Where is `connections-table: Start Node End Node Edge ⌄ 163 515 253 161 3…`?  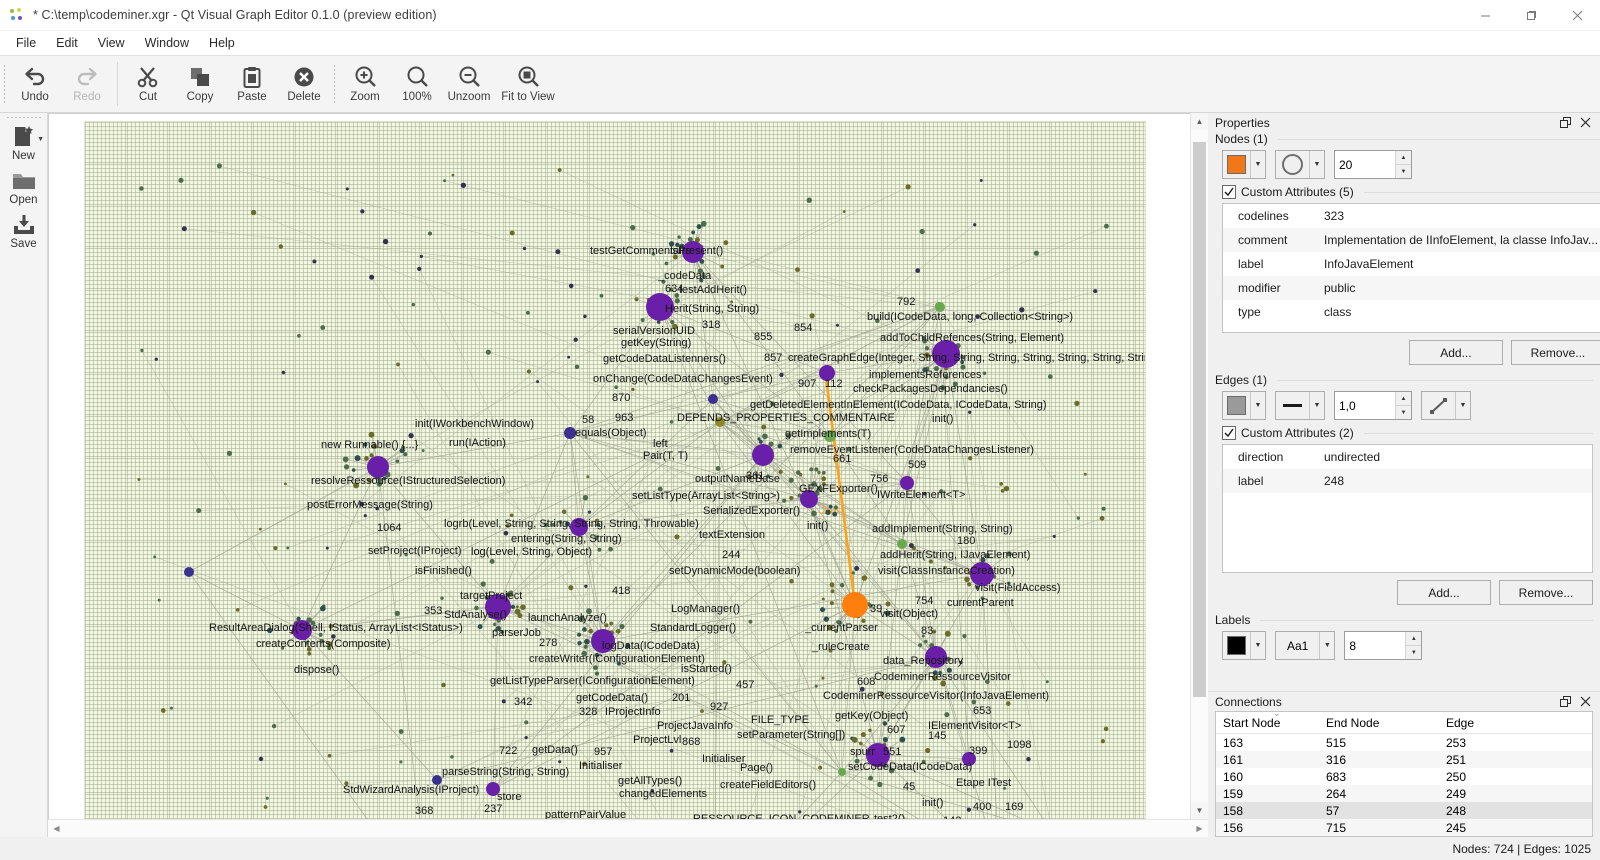 connections-table: Start Node End Node Edge ⌄ 163 515 253 161 3… is located at coordinates (1404, 774).